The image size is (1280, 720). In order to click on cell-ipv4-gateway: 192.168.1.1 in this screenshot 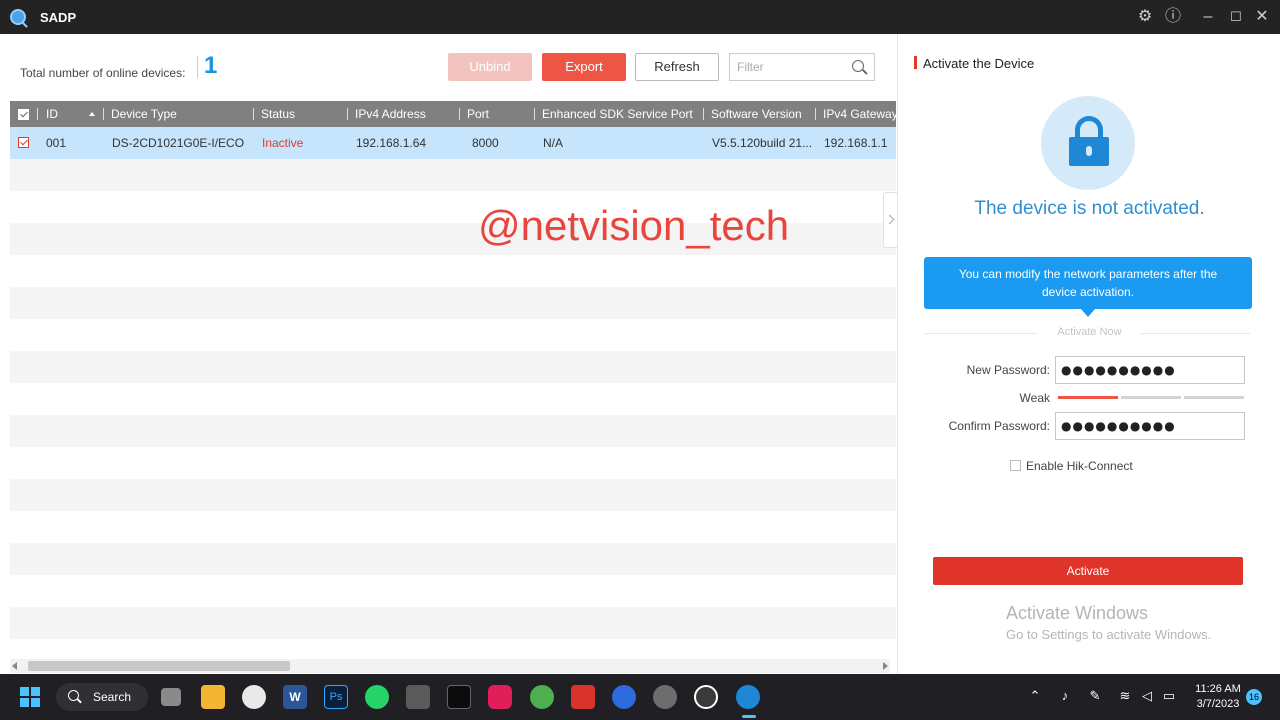, I will do `click(856, 143)`.